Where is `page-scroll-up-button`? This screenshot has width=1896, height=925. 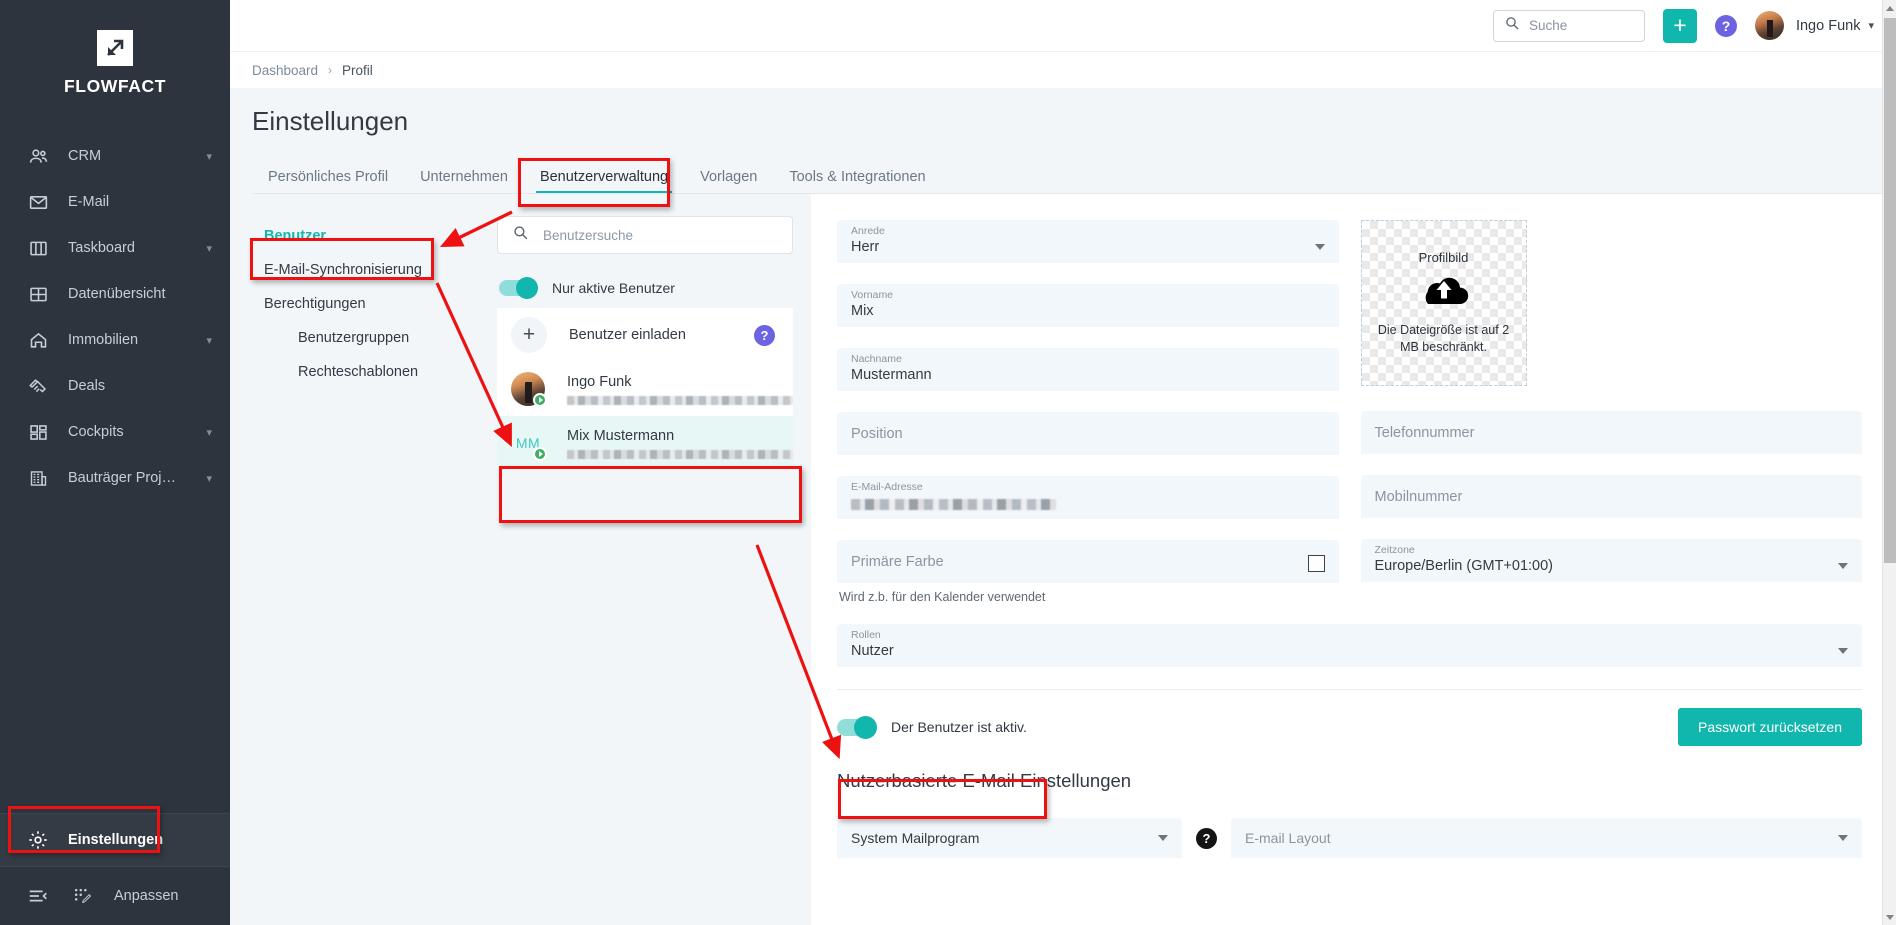
page-scroll-up-button is located at coordinates (1889, 8).